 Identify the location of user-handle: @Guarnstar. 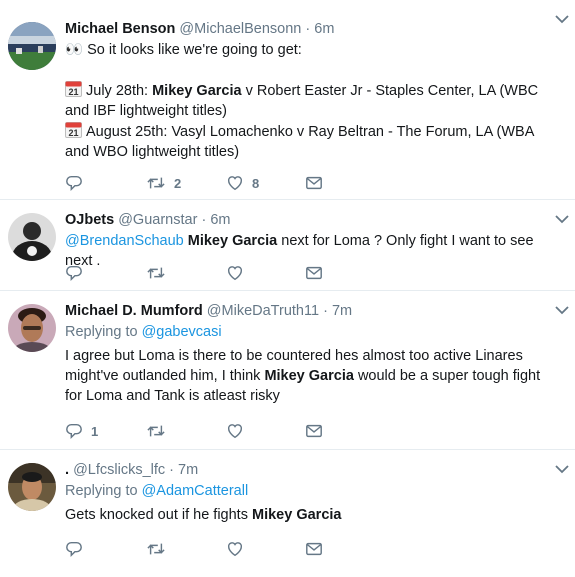
(157, 220).